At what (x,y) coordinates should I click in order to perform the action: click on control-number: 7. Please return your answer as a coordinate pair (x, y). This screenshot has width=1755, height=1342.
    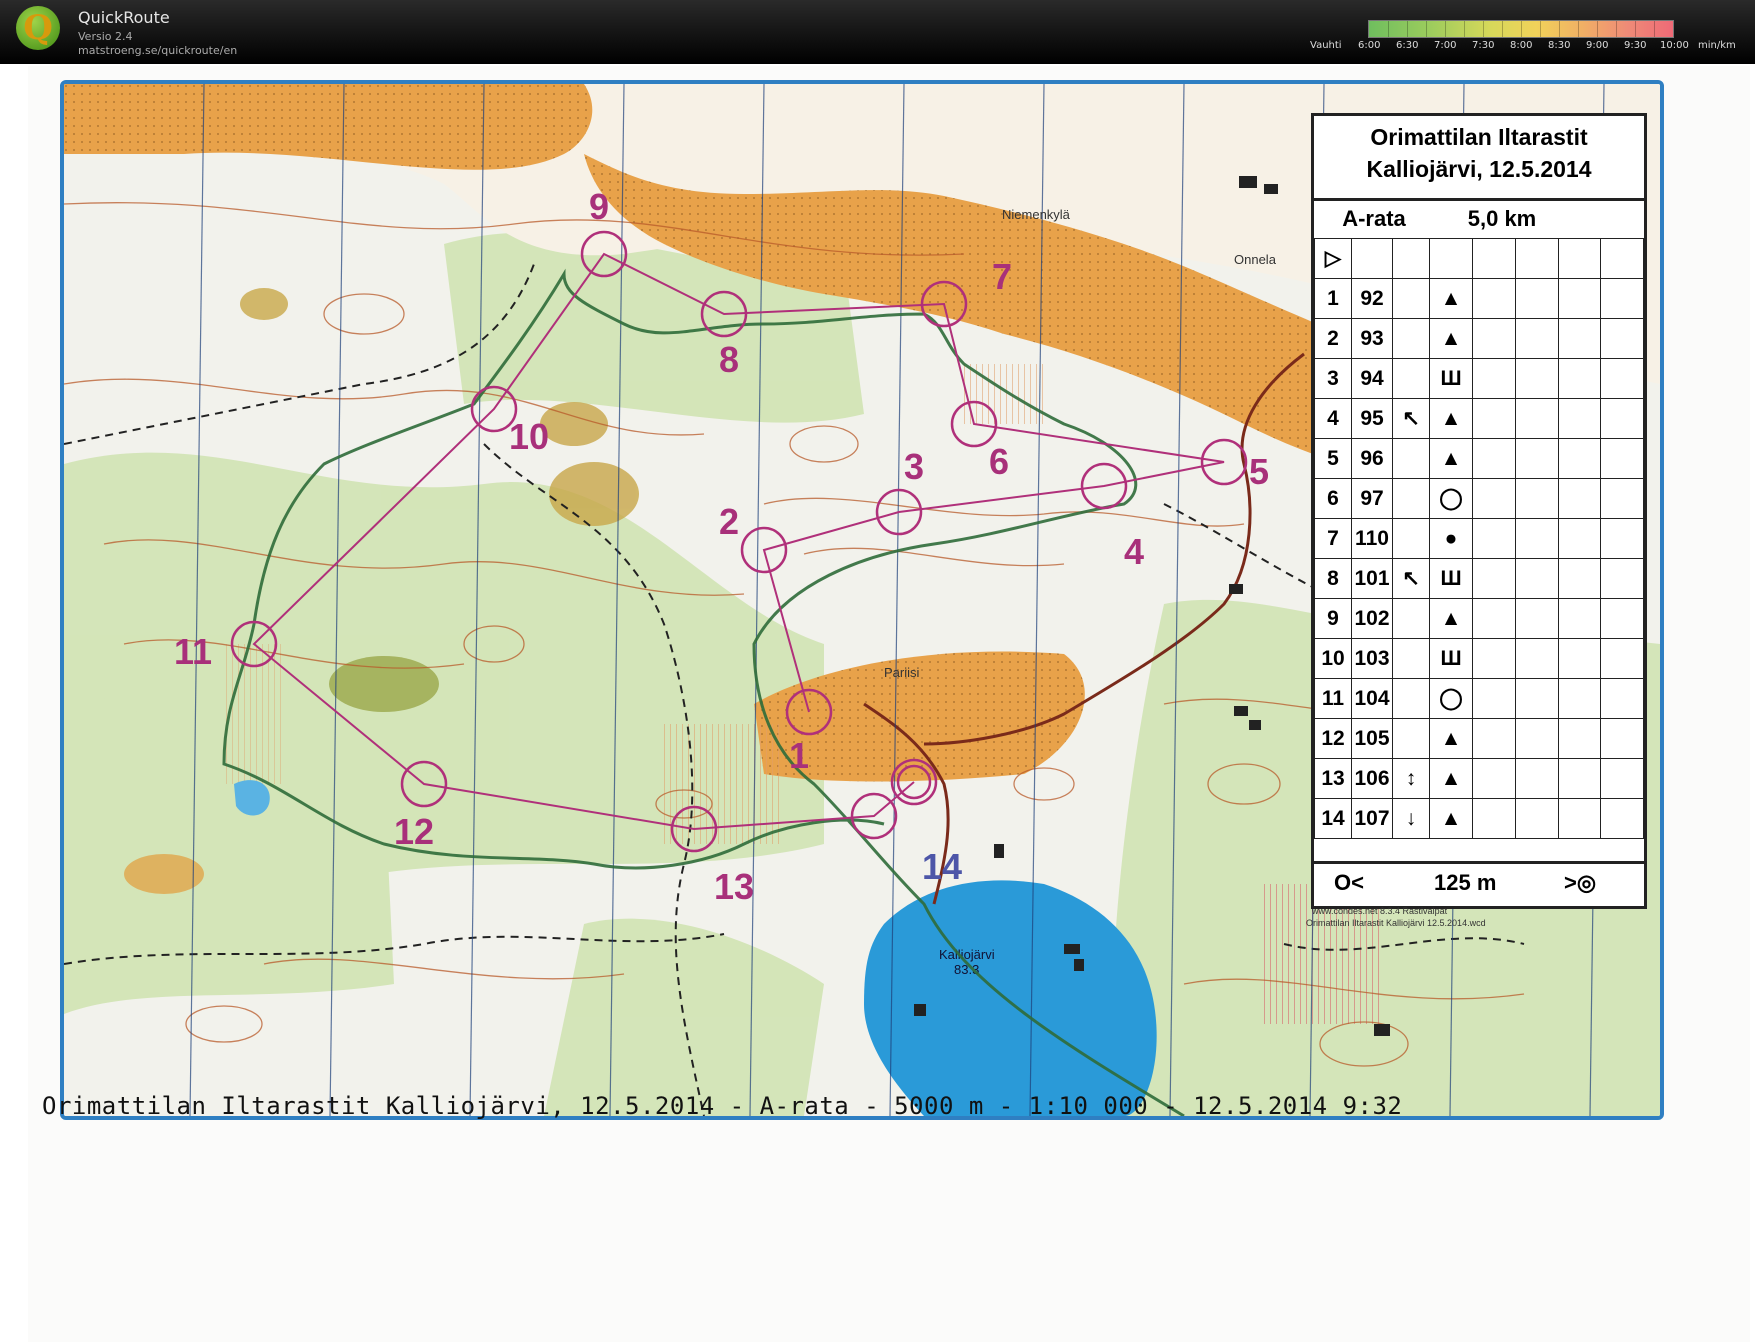
    Looking at the image, I should click on (1333, 538).